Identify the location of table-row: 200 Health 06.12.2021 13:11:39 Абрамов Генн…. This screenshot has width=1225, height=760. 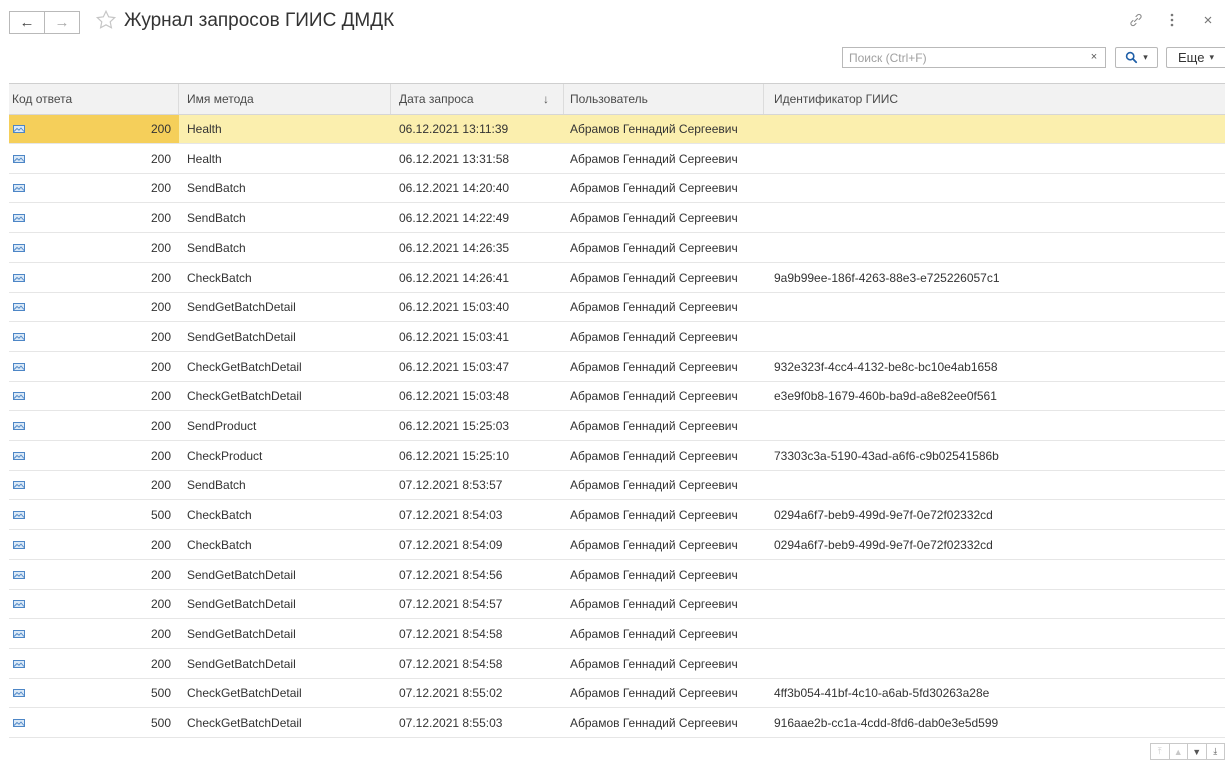
(617, 129).